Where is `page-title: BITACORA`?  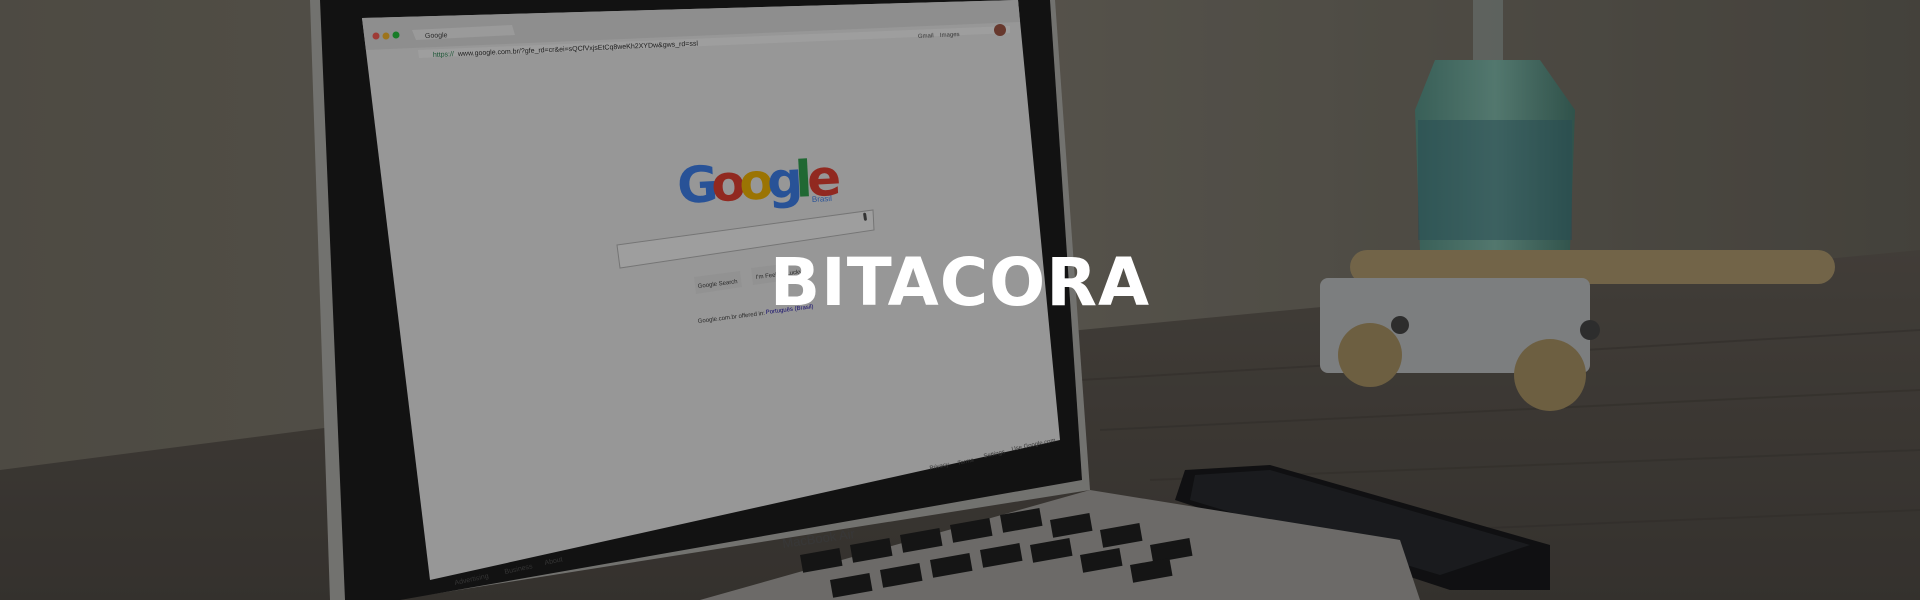 page-title: BITACORA is located at coordinates (960, 282).